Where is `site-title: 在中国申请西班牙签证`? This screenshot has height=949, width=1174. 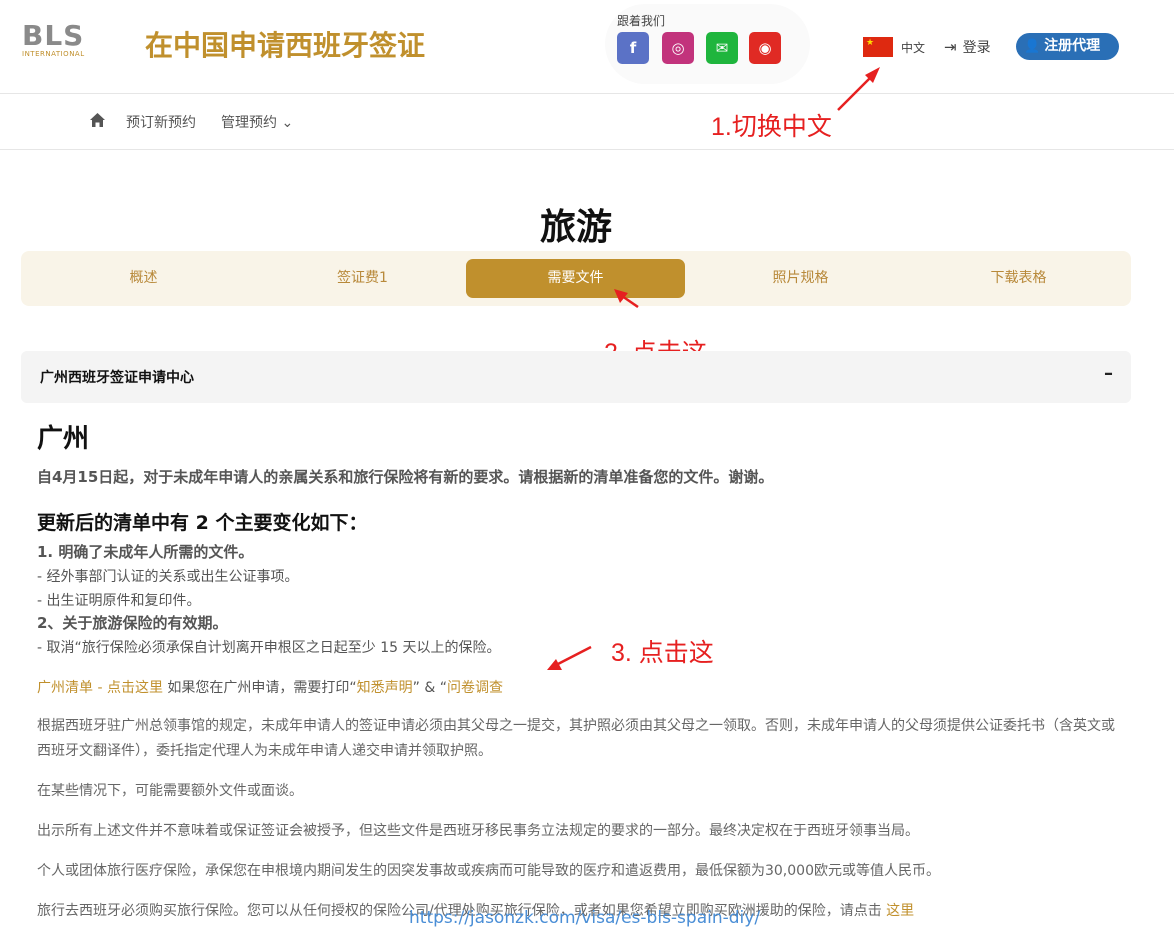
site-title: 在中国申请西班牙签证 is located at coordinates (285, 45).